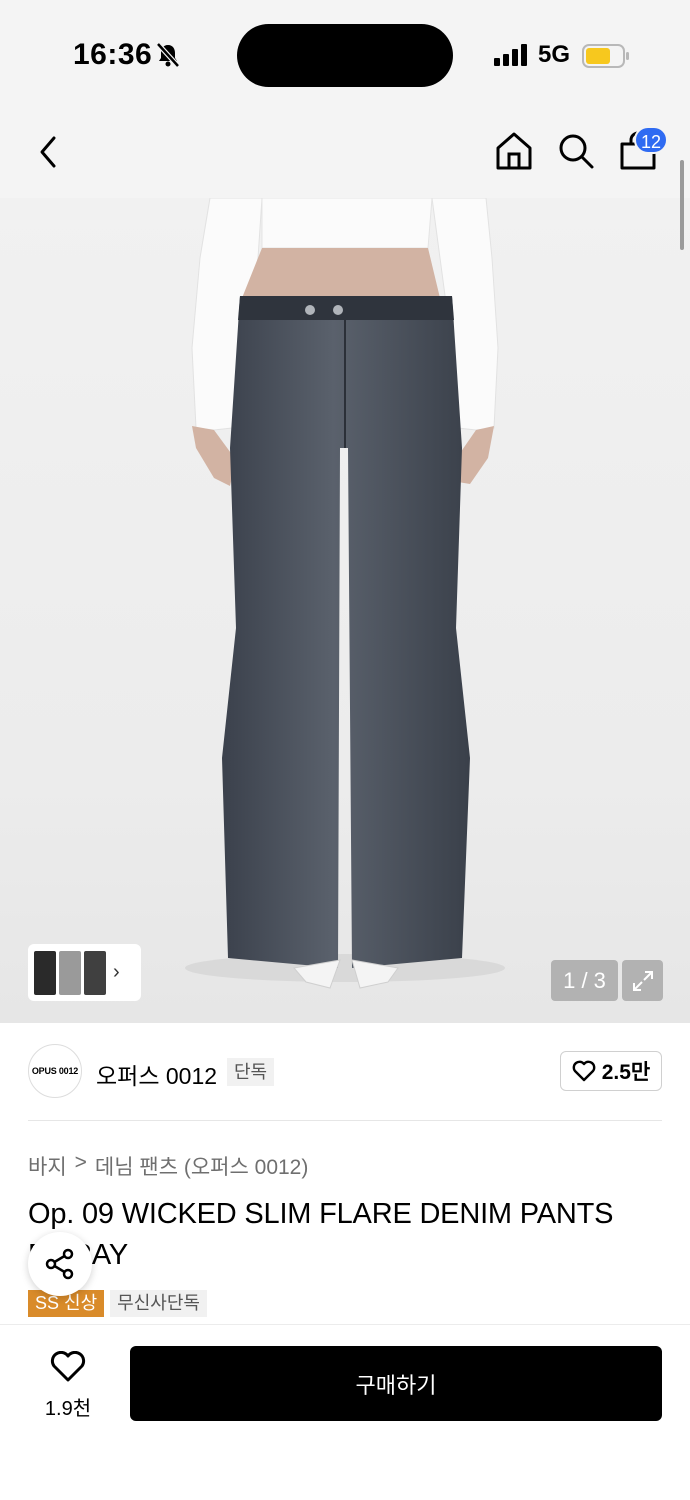  I want to click on search-icon, so click(576, 153).